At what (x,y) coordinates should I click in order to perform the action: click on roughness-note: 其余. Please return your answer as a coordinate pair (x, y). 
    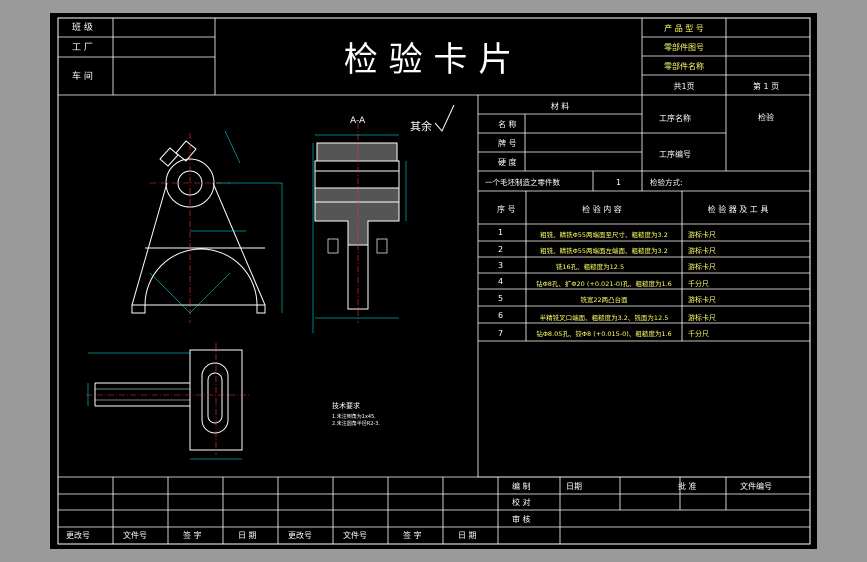
    Looking at the image, I should click on (421, 126).